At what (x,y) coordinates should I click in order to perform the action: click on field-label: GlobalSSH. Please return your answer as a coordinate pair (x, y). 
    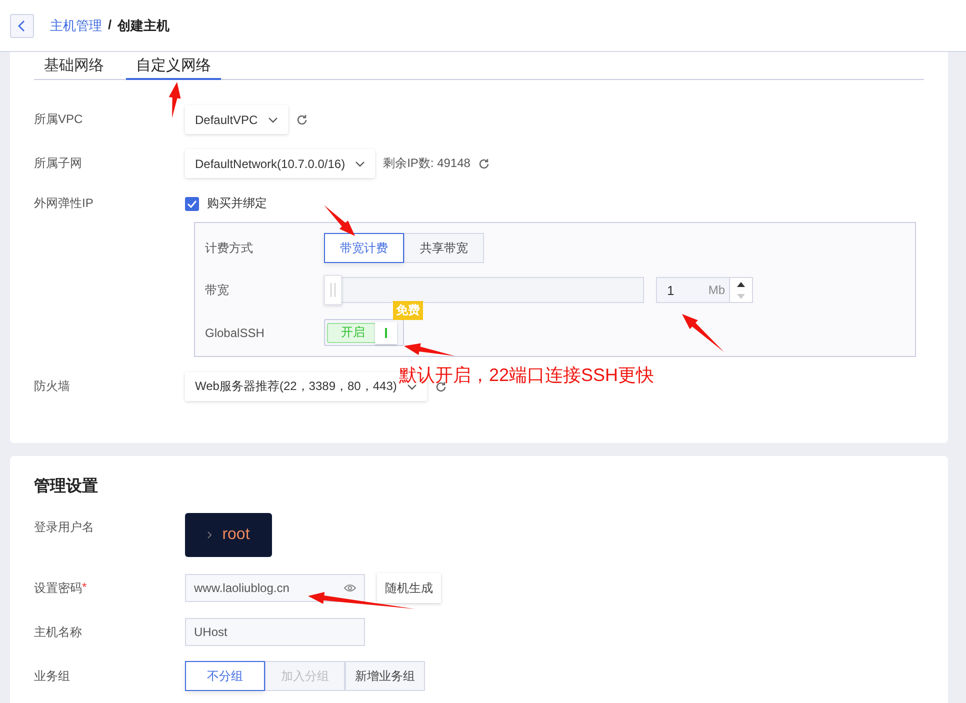
    Looking at the image, I should click on (235, 333).